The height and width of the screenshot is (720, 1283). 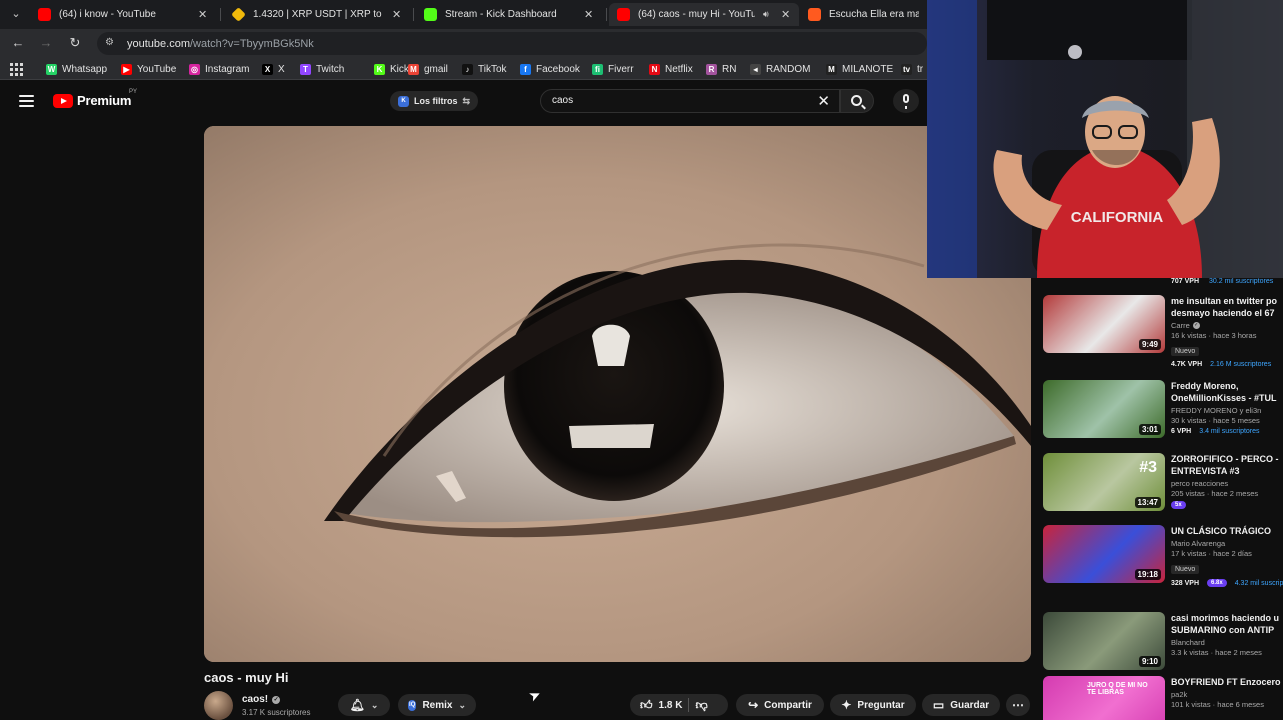 I want to click on clear-search-icon: ✕, so click(x=823, y=101).